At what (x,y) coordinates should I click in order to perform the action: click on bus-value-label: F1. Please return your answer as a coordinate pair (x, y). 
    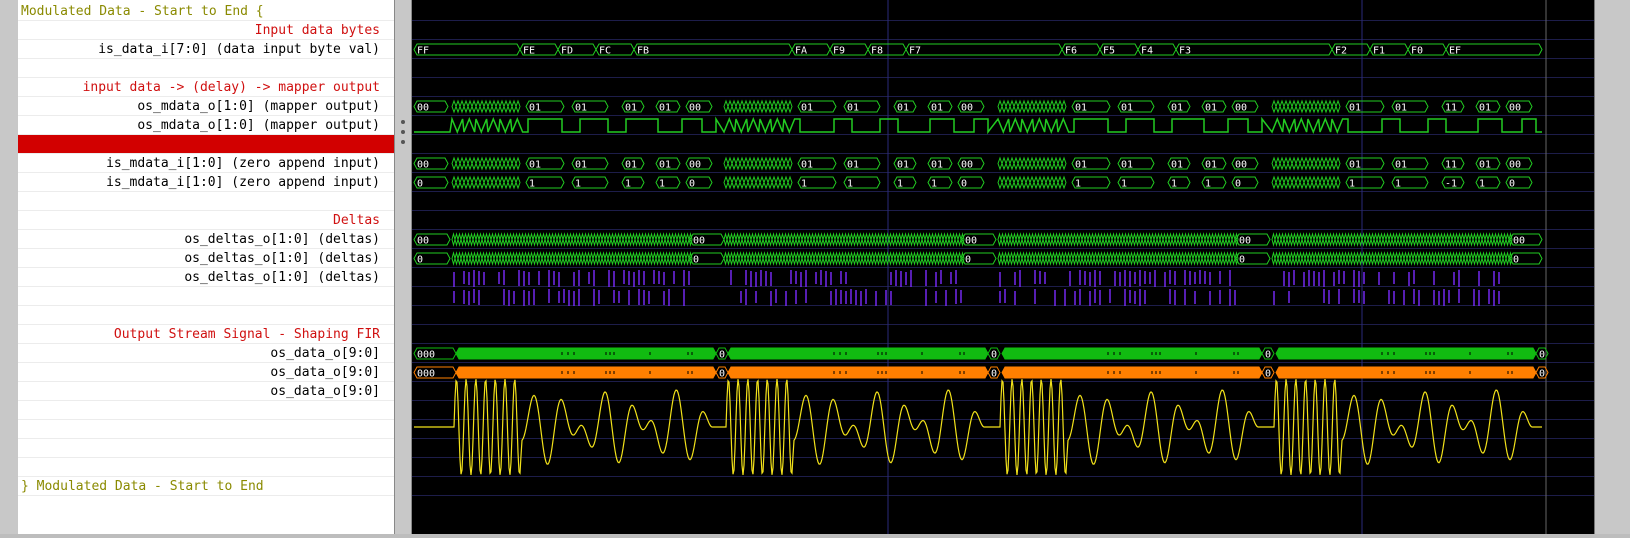
    Looking at the image, I should click on (1379, 51).